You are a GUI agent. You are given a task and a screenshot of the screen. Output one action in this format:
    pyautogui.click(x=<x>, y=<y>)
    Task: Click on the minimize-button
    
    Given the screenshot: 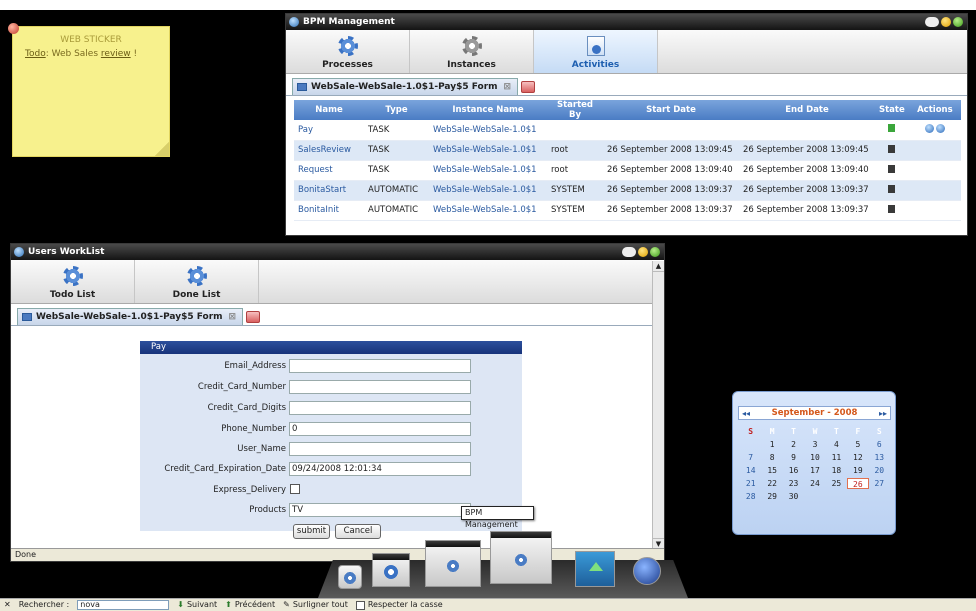 What is the action you would take?
    pyautogui.click(x=629, y=252)
    